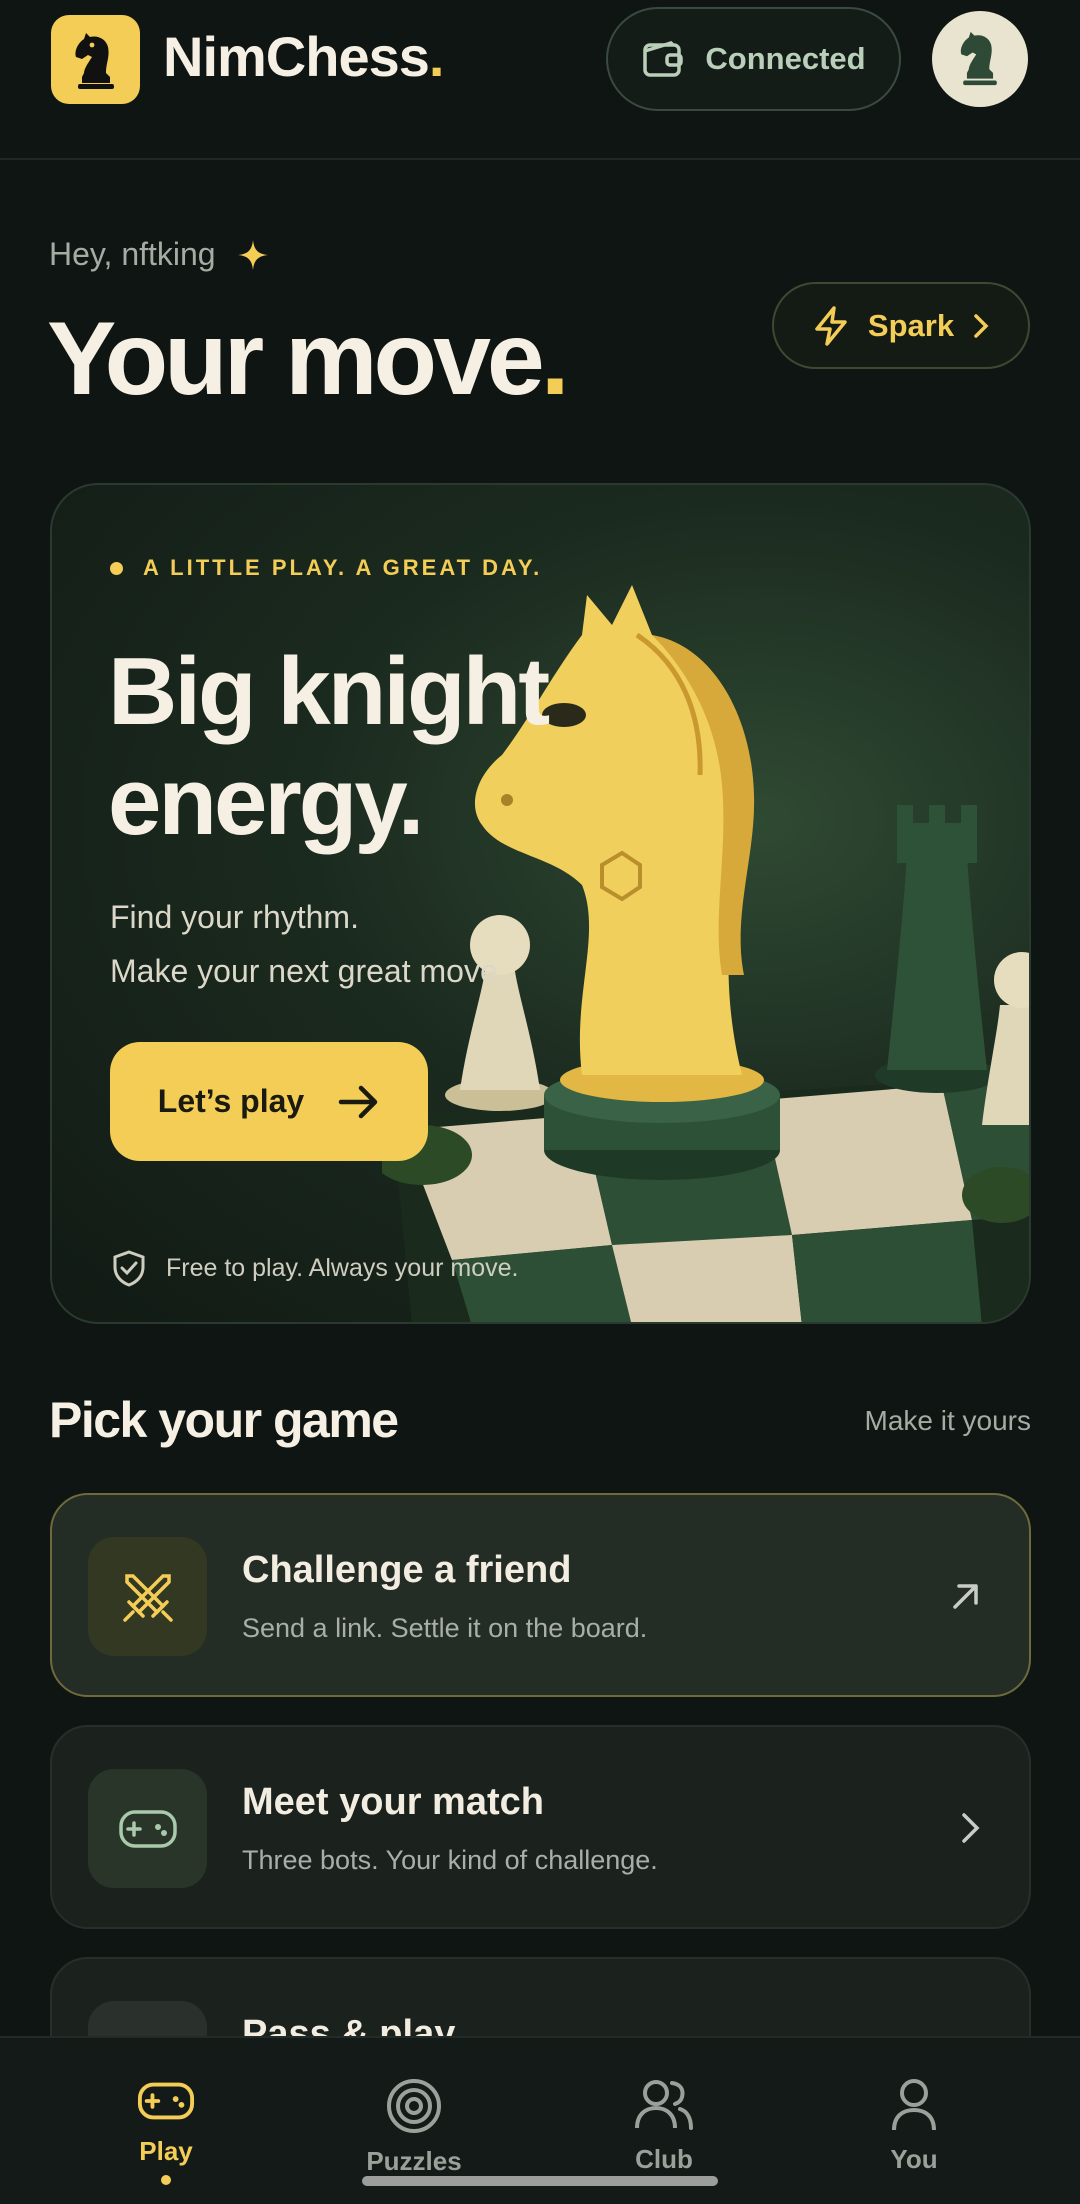 This screenshot has width=1080, height=2204. I want to click on hero-eyebrow-text: A LITTLE PLAY. A GREAT DAY., so click(343, 567).